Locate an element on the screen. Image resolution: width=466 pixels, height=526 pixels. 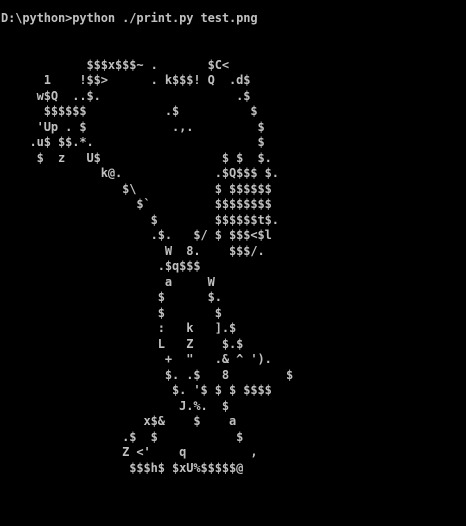
ascii-art-line: $` $$$$$$$$ is located at coordinates (136, 204).